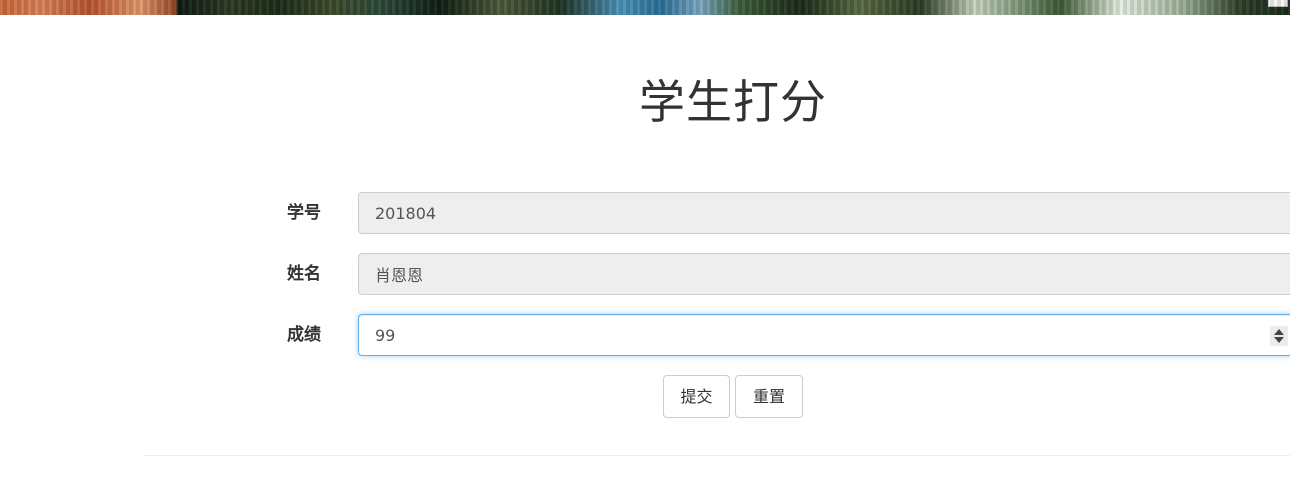 Image resolution: width=1290 pixels, height=487 pixels. Describe the element at coordinates (1279, 336) in the screenshot. I see `number-spinner-icon` at that location.